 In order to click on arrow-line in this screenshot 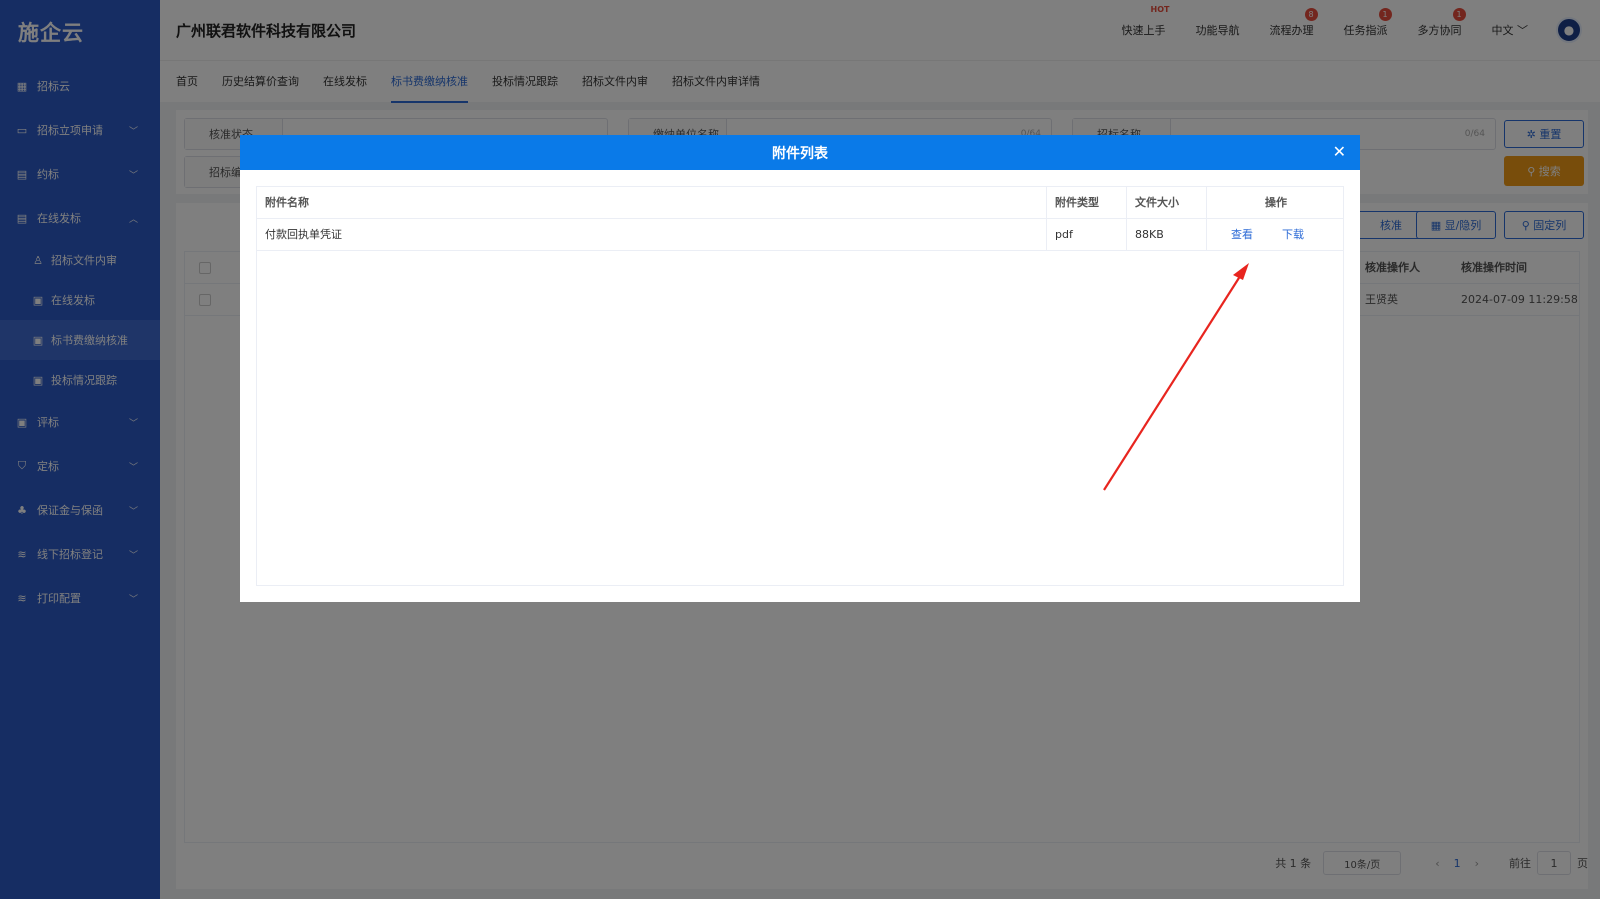, I will do `click(1174, 380)`.